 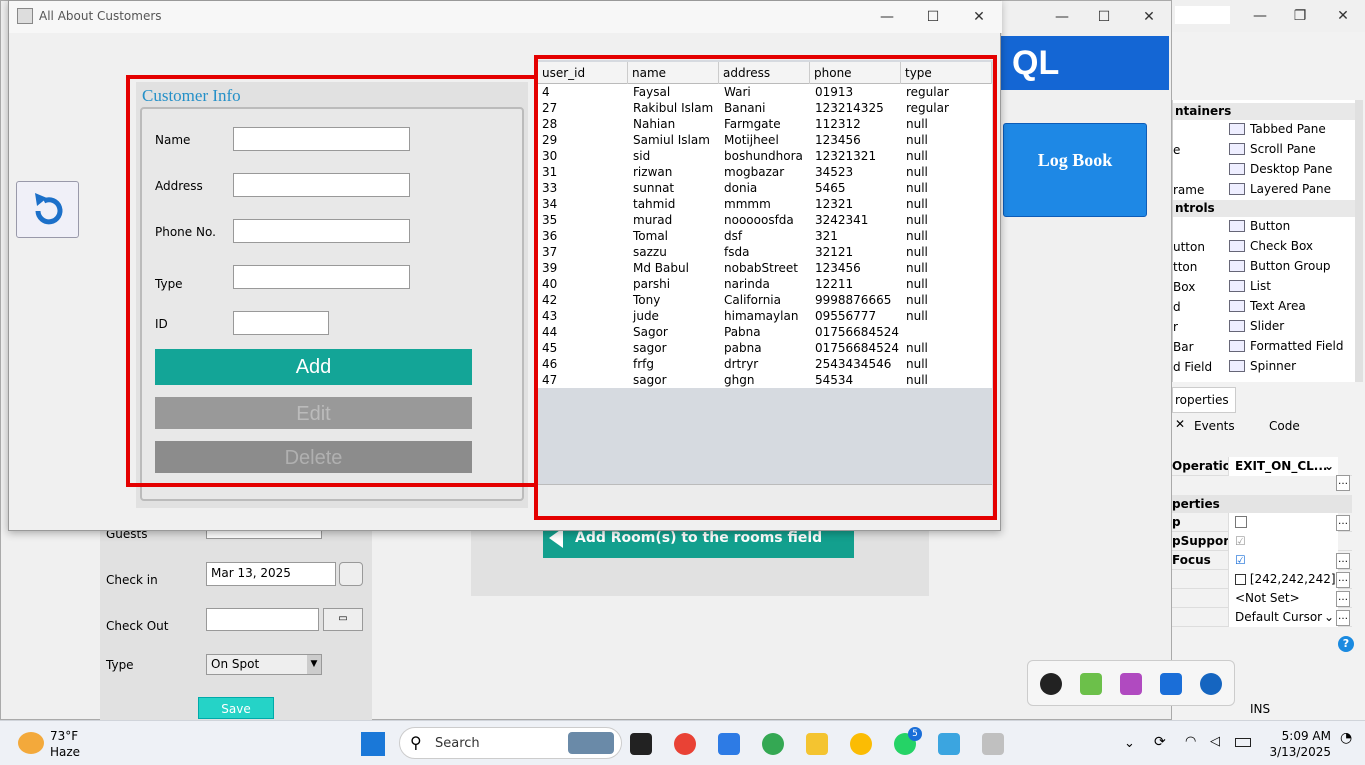 What do you see at coordinates (1284, 426) in the screenshot?
I see `tab-code: Code` at bounding box center [1284, 426].